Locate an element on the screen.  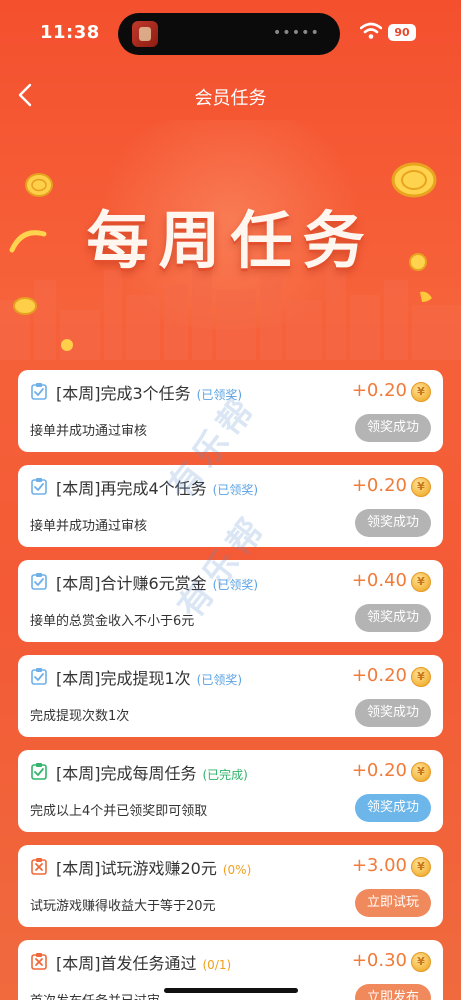
task-title-text: [本周]完成3个任务 is located at coordinates (123, 393).